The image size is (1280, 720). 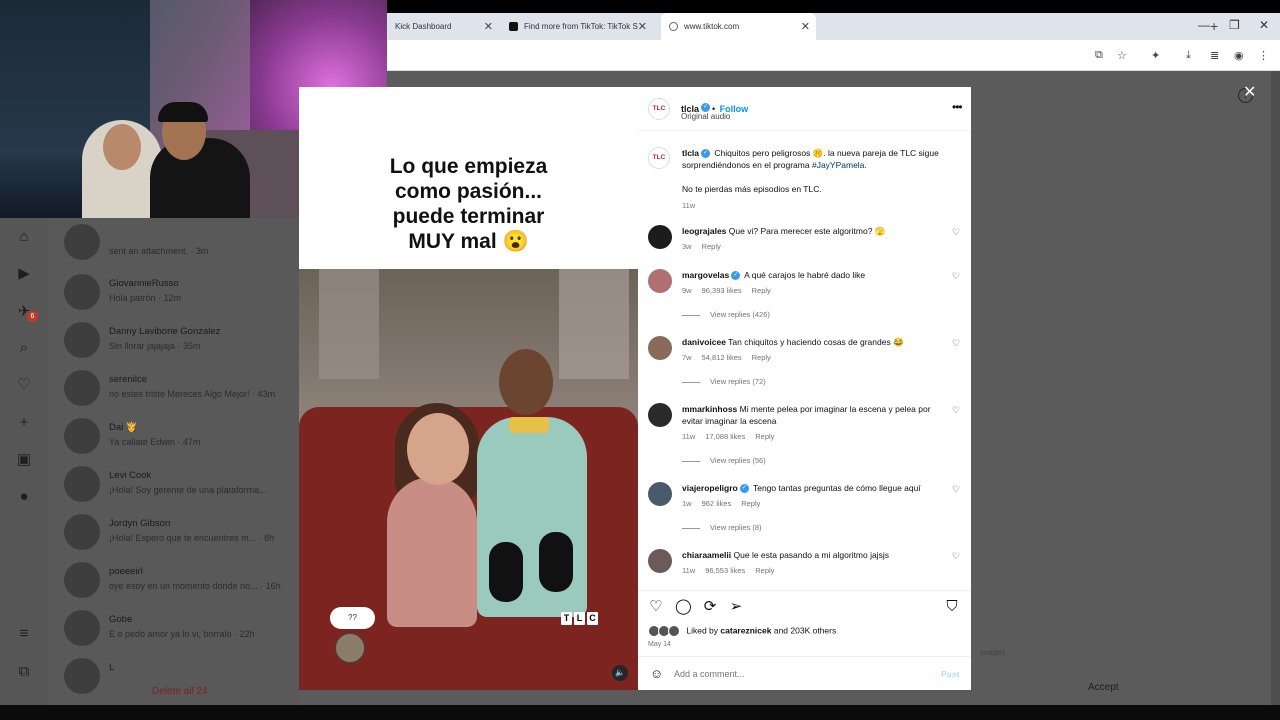 What do you see at coordinates (1103, 687) in the screenshot?
I see `accept-button: Accept` at bounding box center [1103, 687].